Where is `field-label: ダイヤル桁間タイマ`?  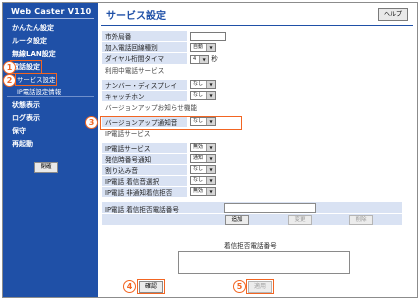
field-label: ダイヤル桁間タイマ is located at coordinates (144, 58).